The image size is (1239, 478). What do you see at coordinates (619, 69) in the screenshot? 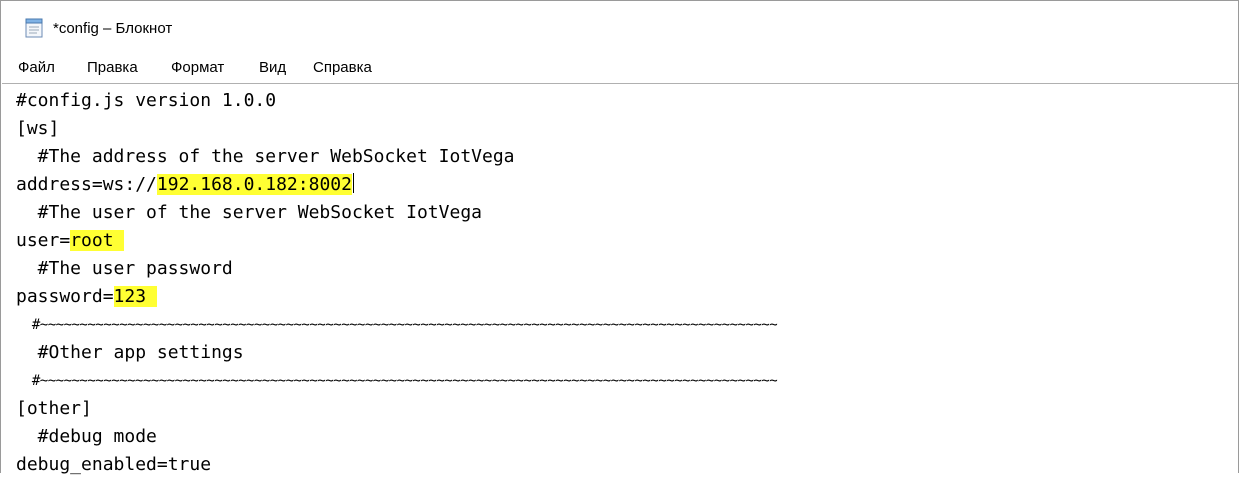
I see `menu-bar: Файл Правка Формат Вид Справка` at bounding box center [619, 69].